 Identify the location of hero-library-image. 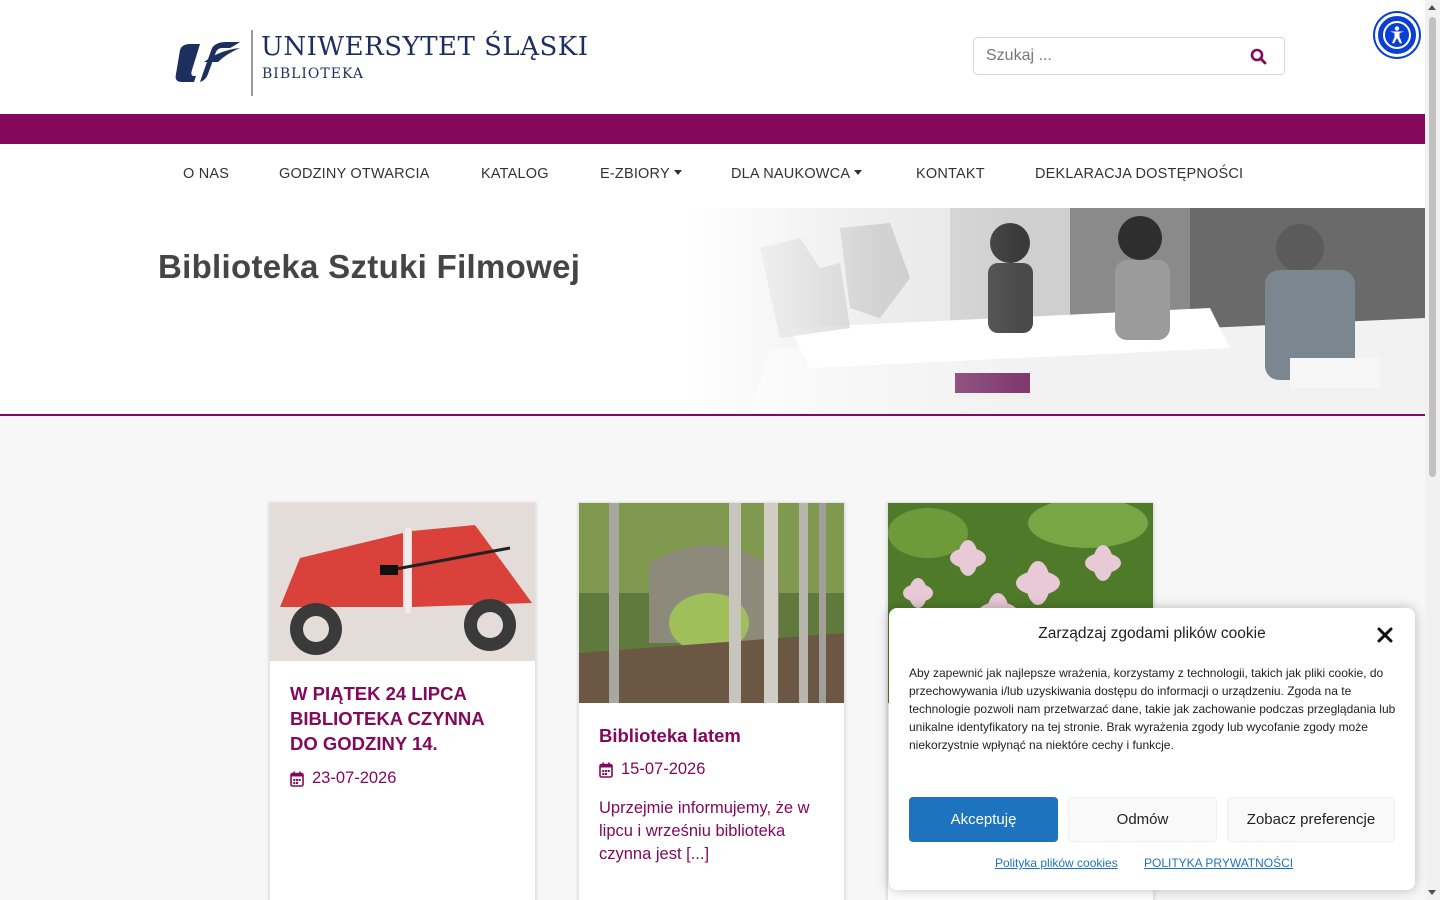
(1057, 311).